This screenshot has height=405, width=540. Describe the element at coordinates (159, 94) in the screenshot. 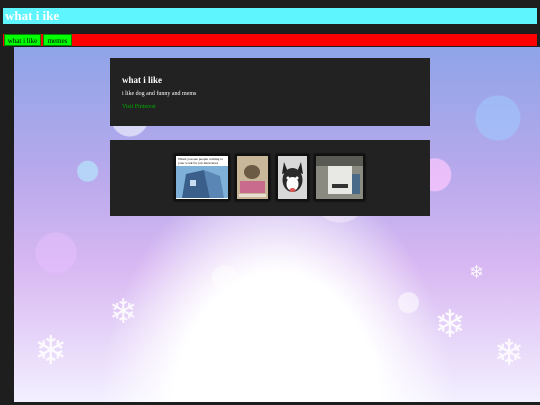

I see `about-text: i like dog and funny and mems` at that location.